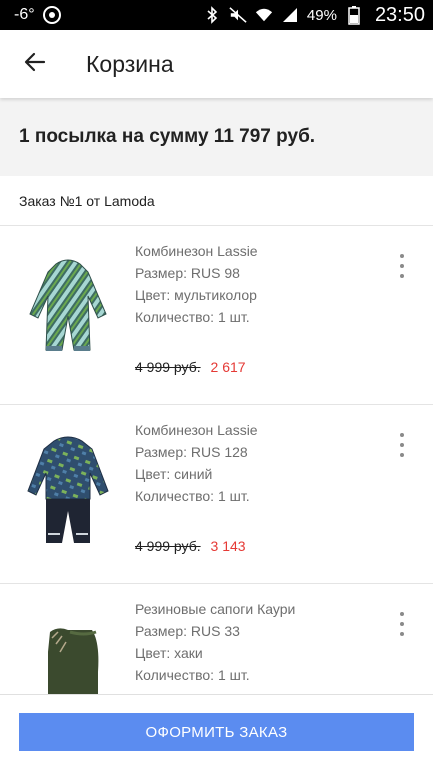 Image resolution: width=433 pixels, height=770 pixels. Describe the element at coordinates (216, 64) in the screenshot. I see `app-bar: Корзина` at that location.